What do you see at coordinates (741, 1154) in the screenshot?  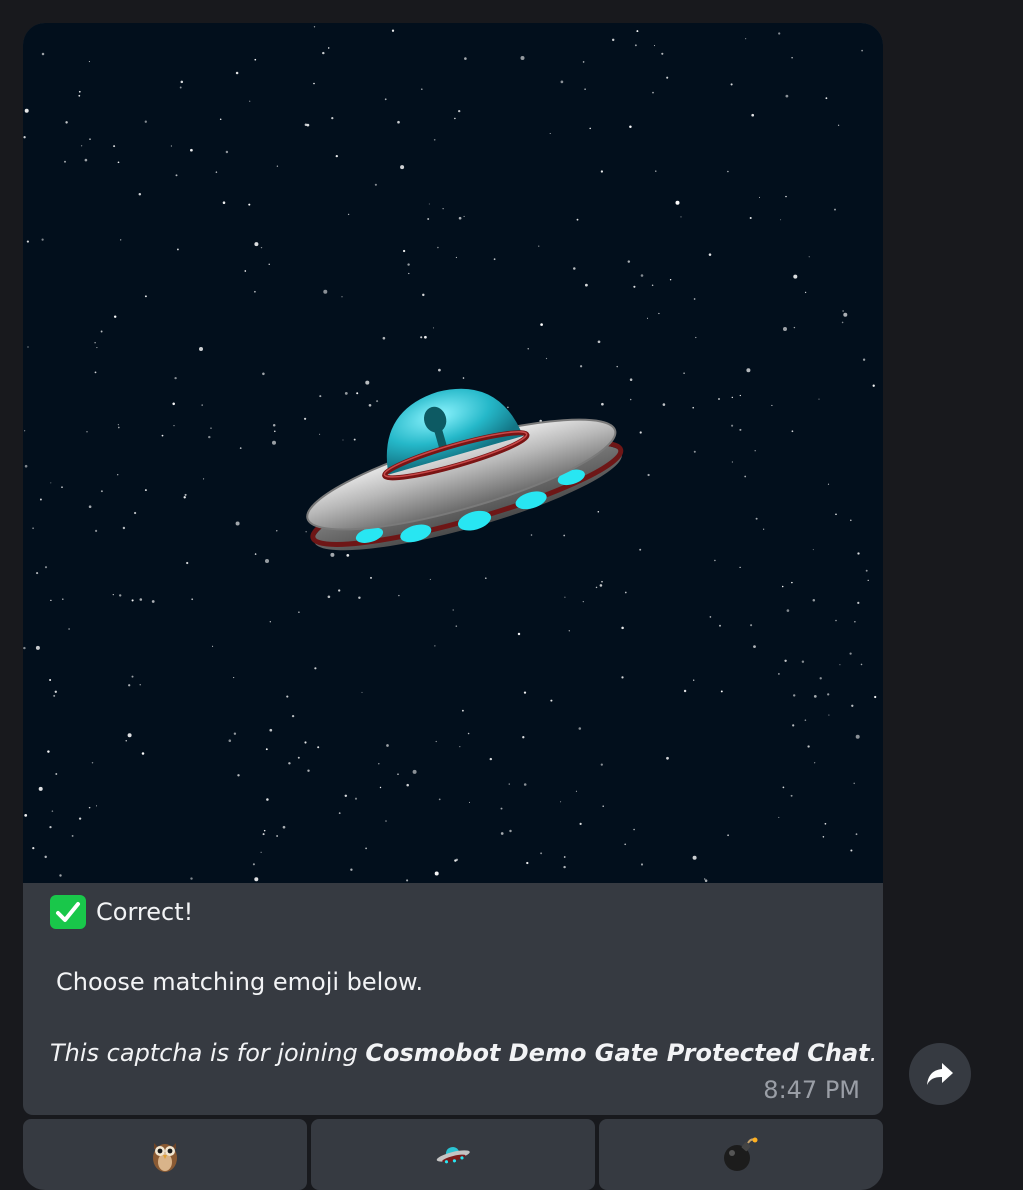 I see `bomb-option-button` at bounding box center [741, 1154].